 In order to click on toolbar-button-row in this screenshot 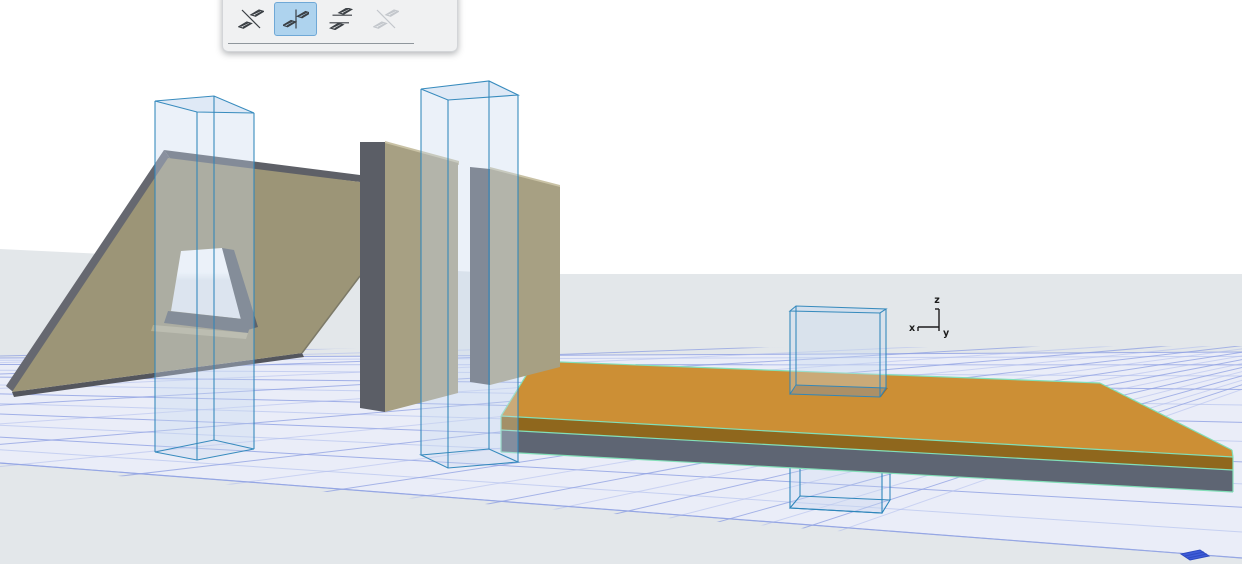, I will do `click(318, 19)`.